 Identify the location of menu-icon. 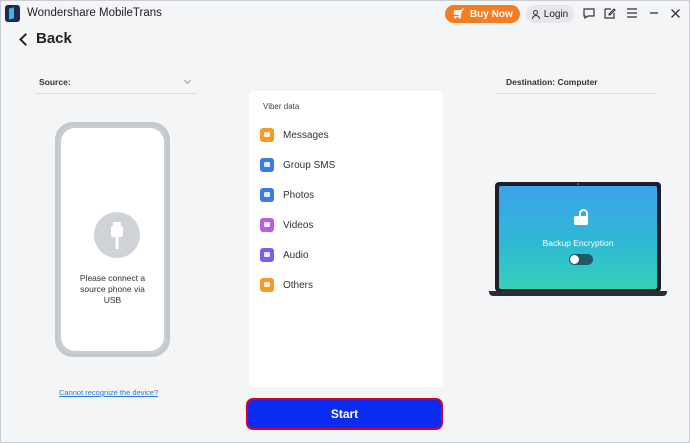
(632, 13).